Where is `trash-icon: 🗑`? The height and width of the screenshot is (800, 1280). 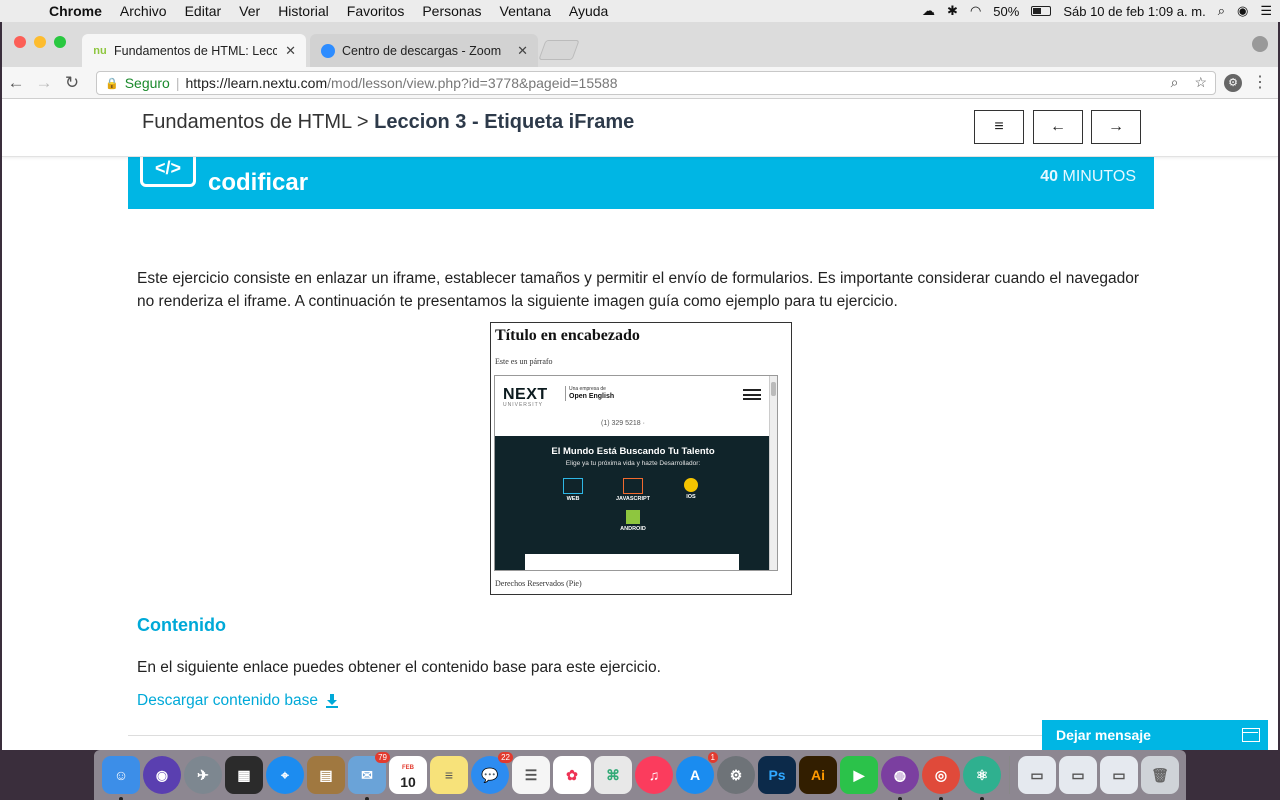 trash-icon: 🗑 is located at coordinates (1160, 775).